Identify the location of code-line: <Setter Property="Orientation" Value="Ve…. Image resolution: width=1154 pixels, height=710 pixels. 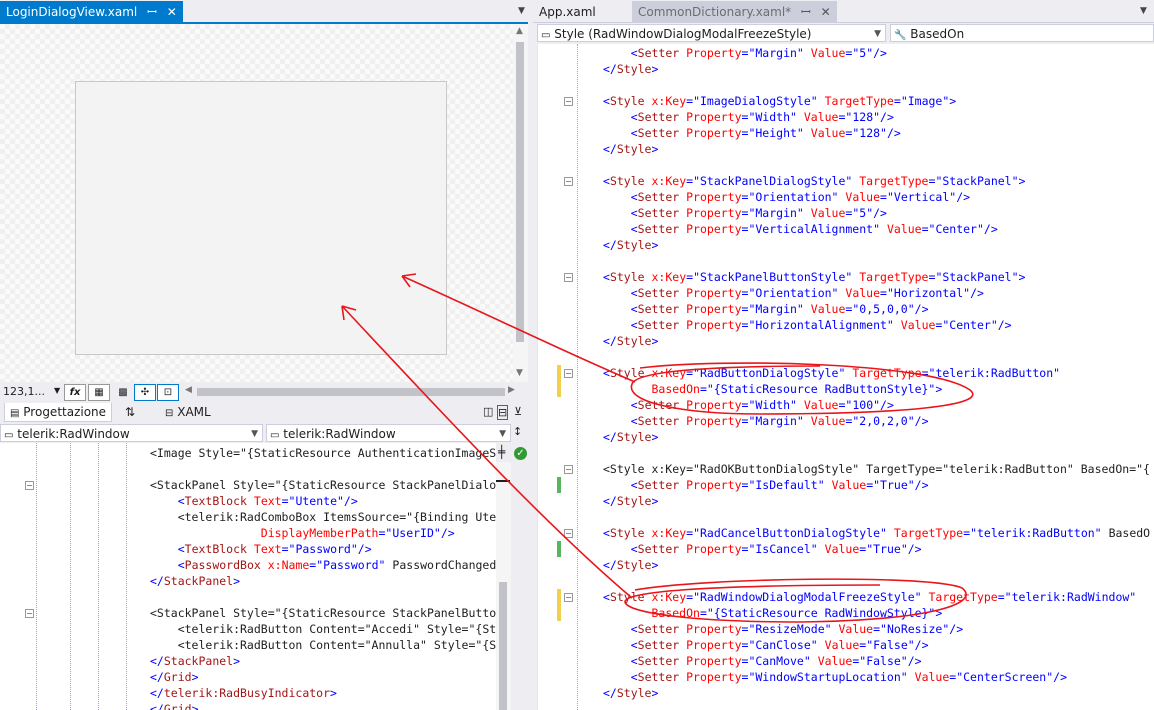
(786, 197).